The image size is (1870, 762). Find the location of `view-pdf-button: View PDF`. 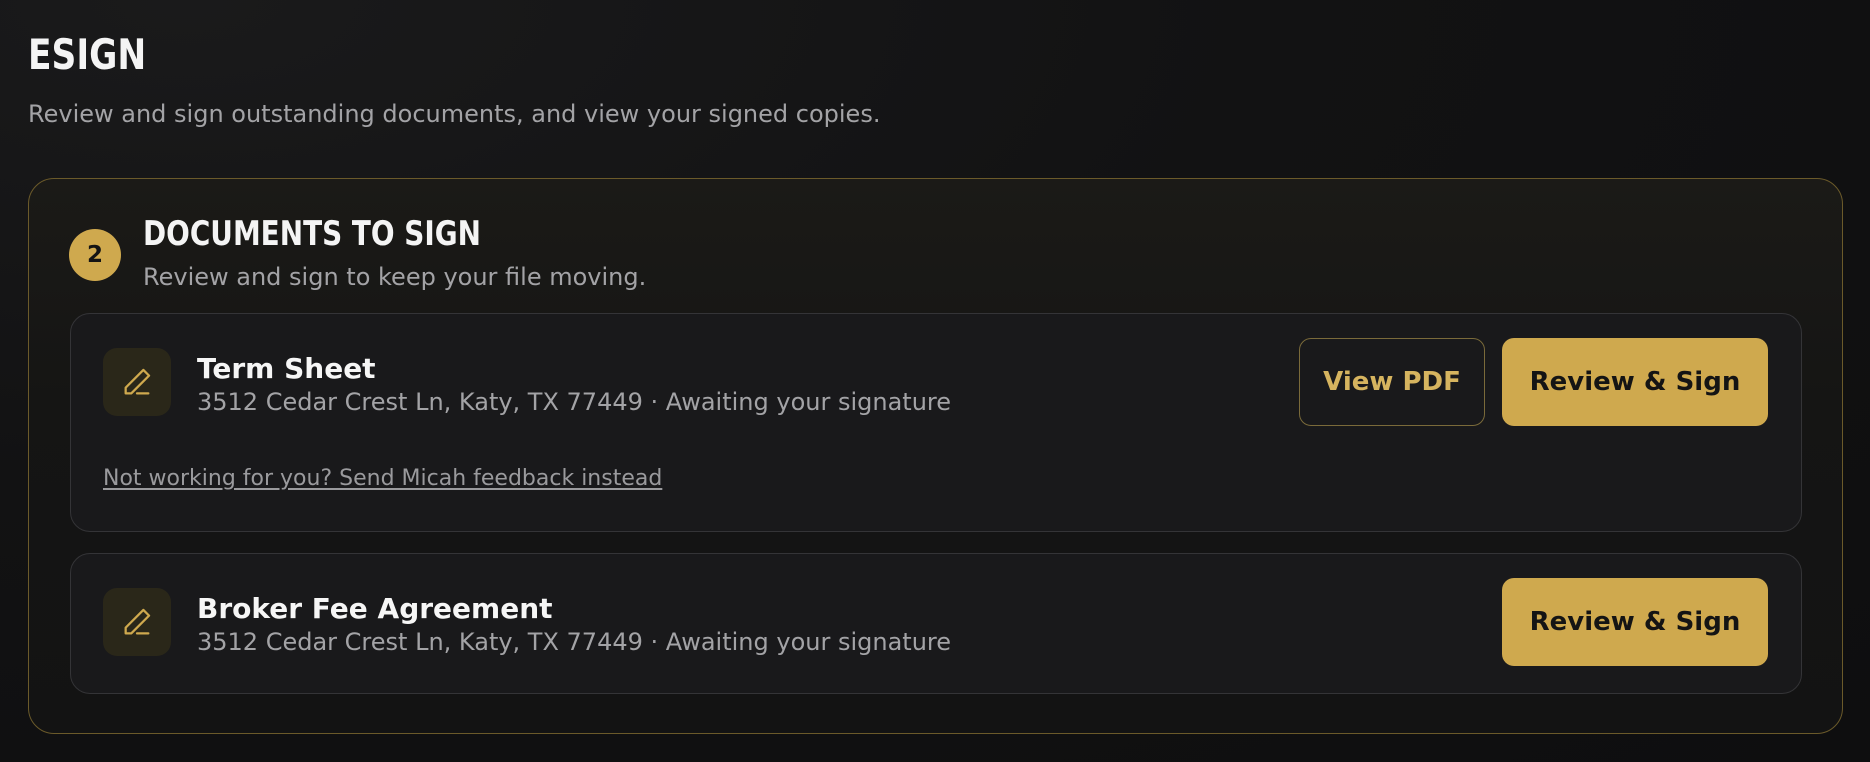

view-pdf-button: View PDF is located at coordinates (1392, 382).